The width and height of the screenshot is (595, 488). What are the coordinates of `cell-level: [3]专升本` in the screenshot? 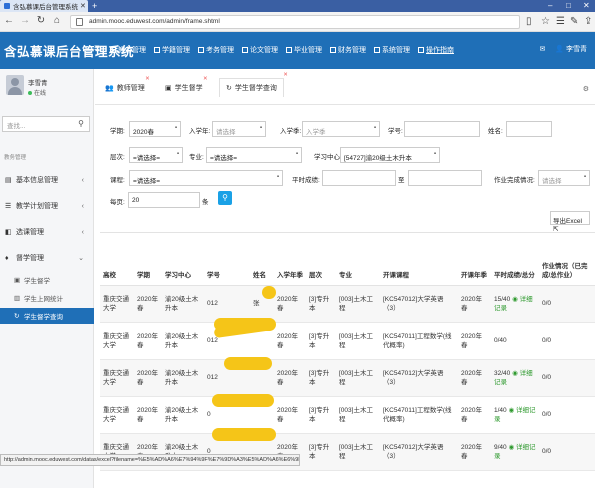 It's located at (321, 304).